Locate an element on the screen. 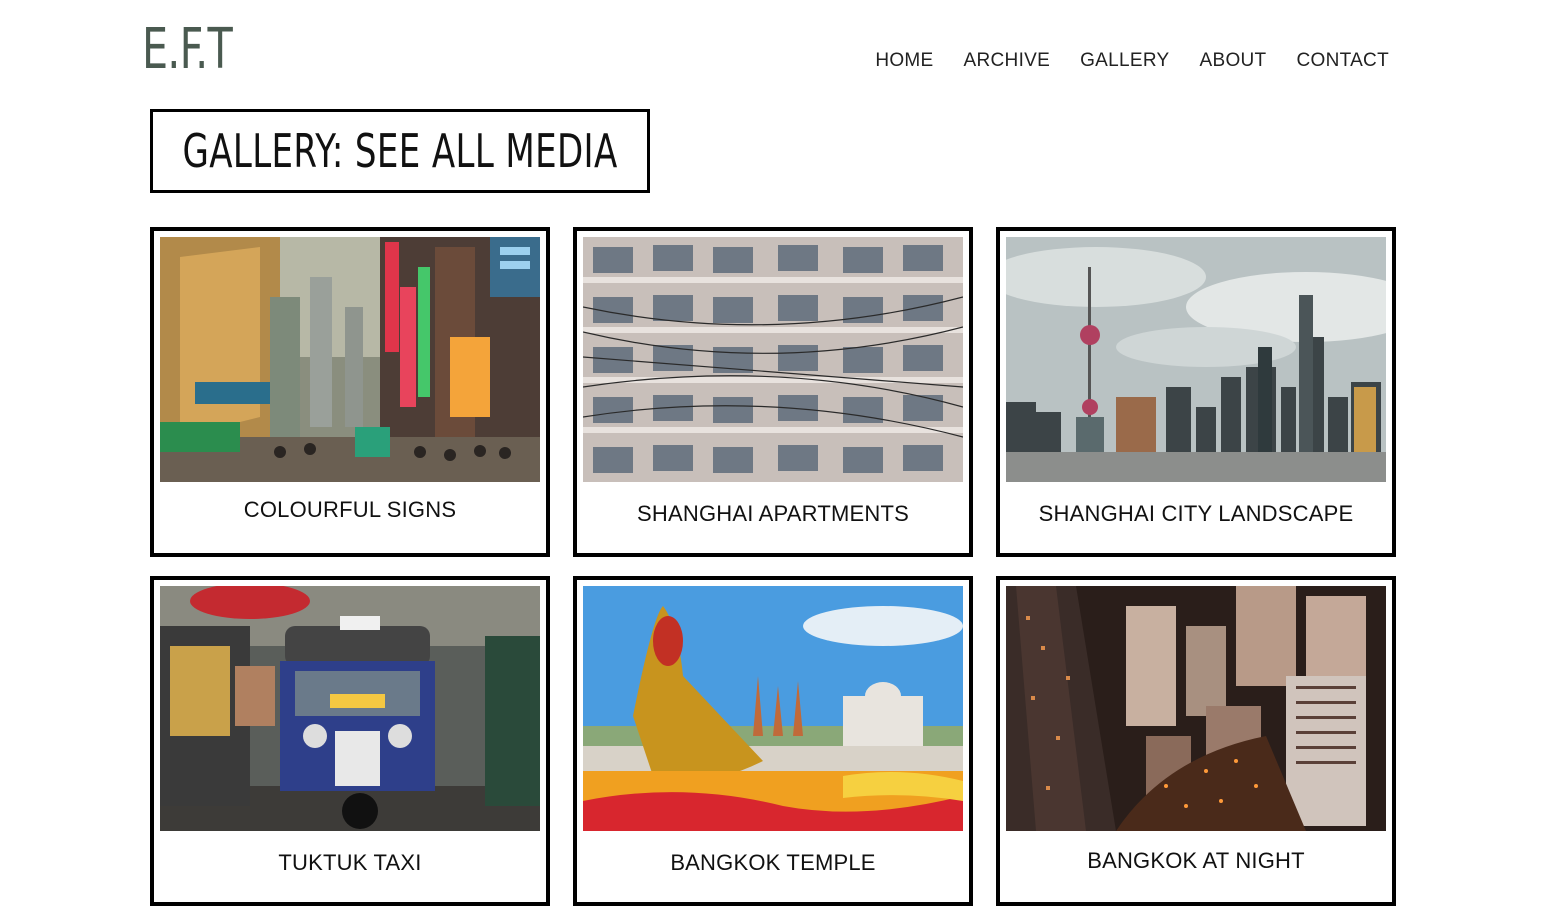 This screenshot has width=1542, height=920. gallery-card-bangkok-at-night: BANGKOK AT NIGHT is located at coordinates (1196, 741).